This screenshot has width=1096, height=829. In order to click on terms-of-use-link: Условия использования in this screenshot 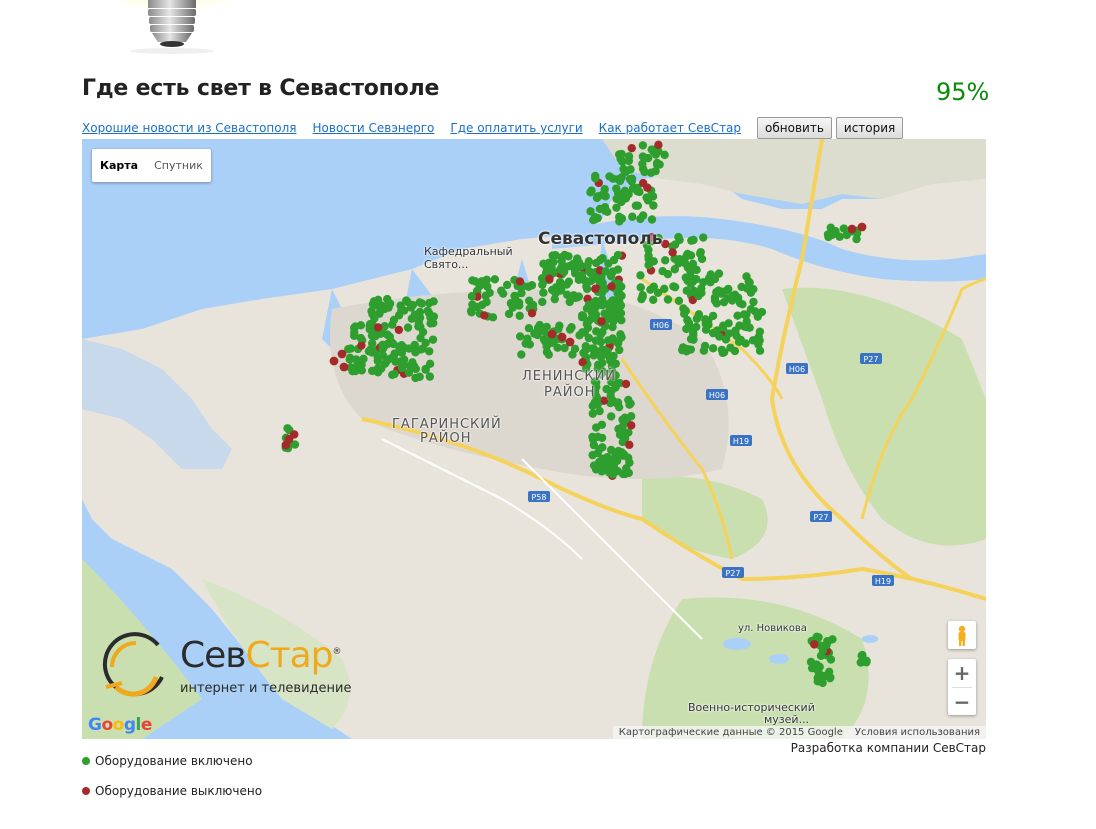, I will do `click(917, 732)`.